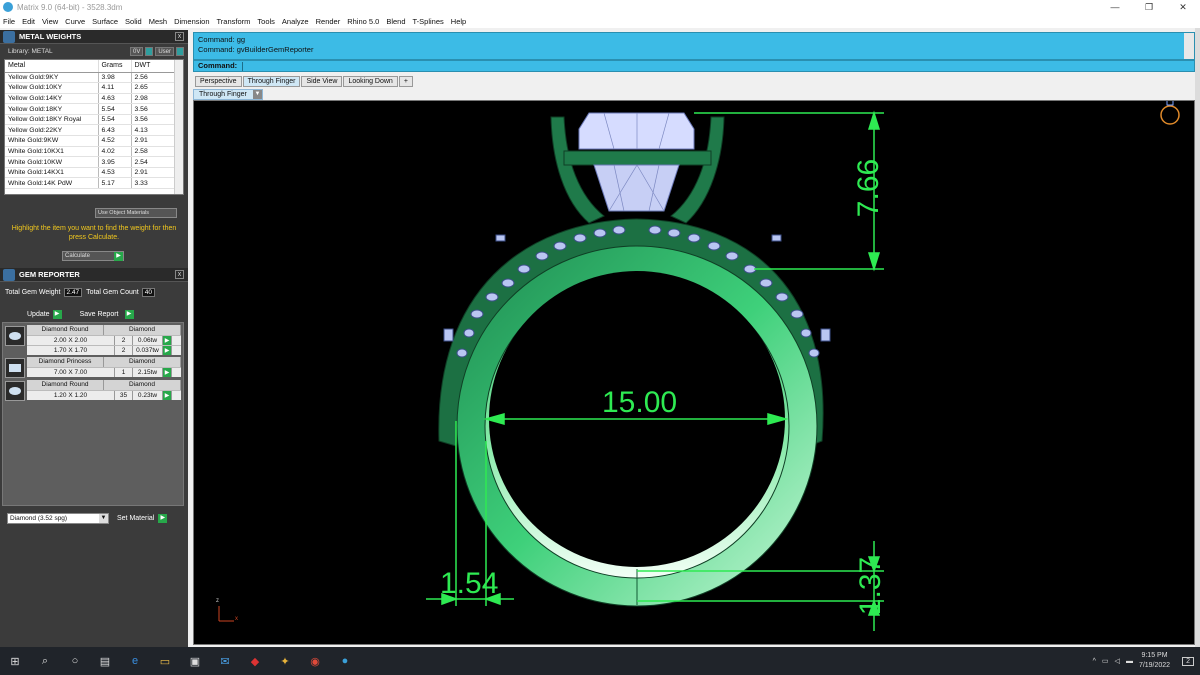 Image resolution: width=1200 pixels, height=675 pixels. What do you see at coordinates (129, 314) in the screenshot?
I see `save-report-button: ▶` at bounding box center [129, 314].